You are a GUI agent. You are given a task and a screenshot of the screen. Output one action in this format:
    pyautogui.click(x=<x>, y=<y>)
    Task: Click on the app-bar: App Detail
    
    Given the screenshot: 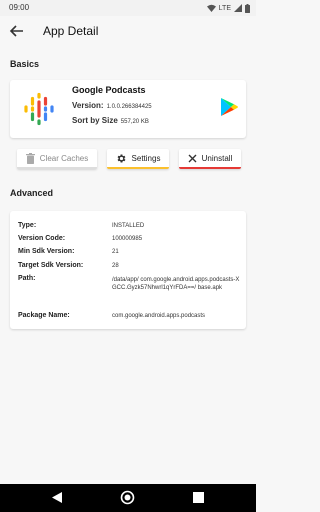 What is the action you would take?
    pyautogui.click(x=128, y=32)
    